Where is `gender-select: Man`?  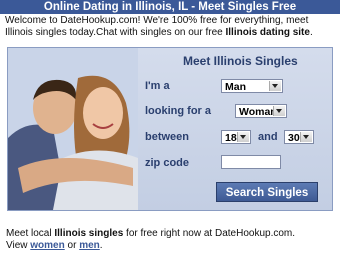
gender-select: Man is located at coordinates (252, 86).